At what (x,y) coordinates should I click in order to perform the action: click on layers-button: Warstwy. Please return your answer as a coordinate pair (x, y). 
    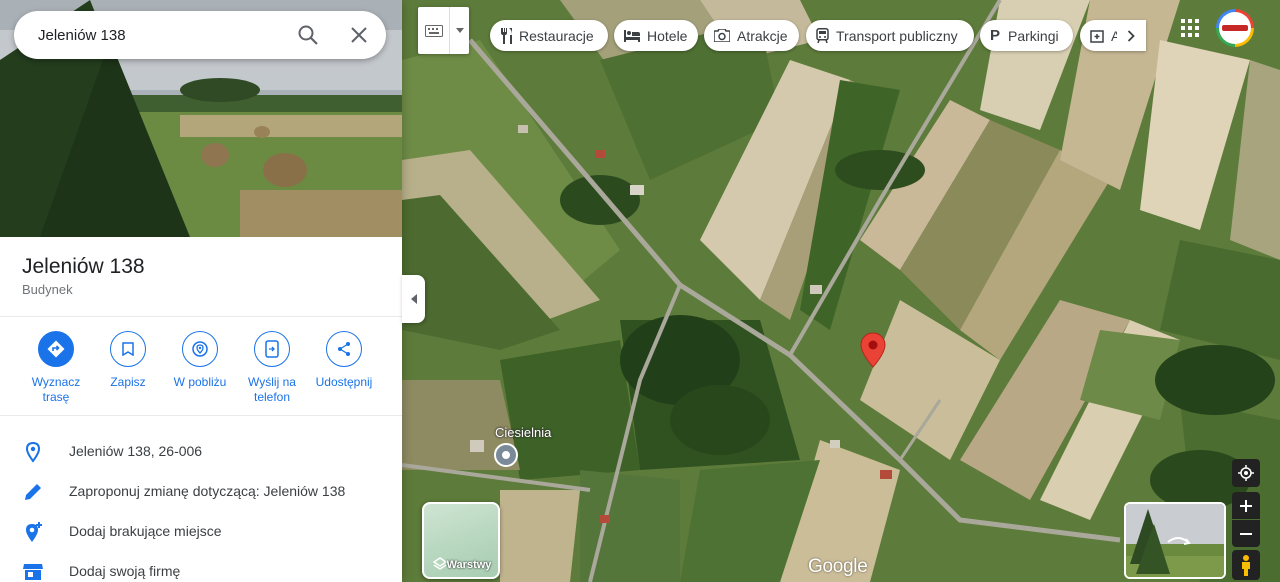
    Looking at the image, I should click on (461, 540).